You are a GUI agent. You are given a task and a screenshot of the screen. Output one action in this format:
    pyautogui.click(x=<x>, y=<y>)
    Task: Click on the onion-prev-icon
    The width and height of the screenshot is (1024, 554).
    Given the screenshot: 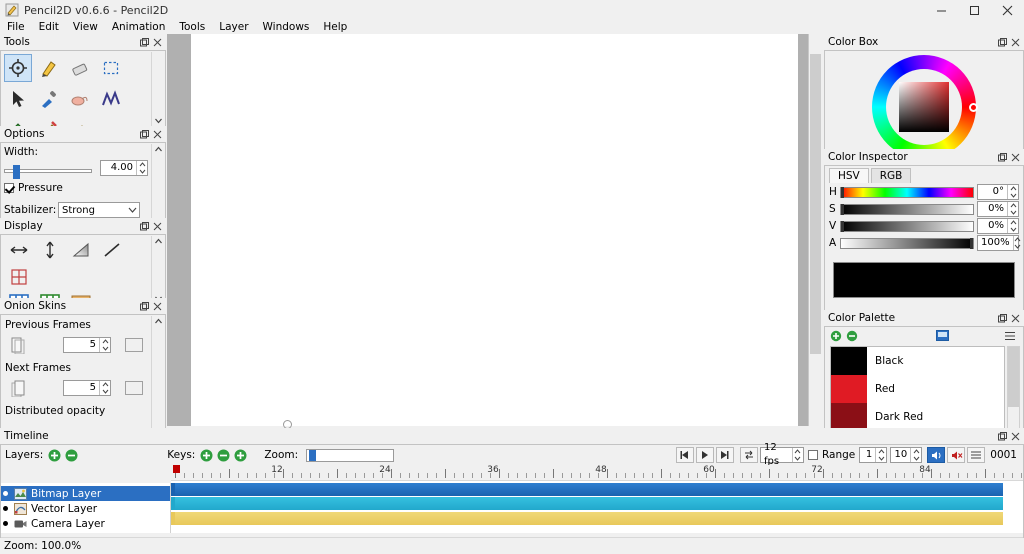 What is the action you would take?
    pyautogui.click(x=18, y=345)
    